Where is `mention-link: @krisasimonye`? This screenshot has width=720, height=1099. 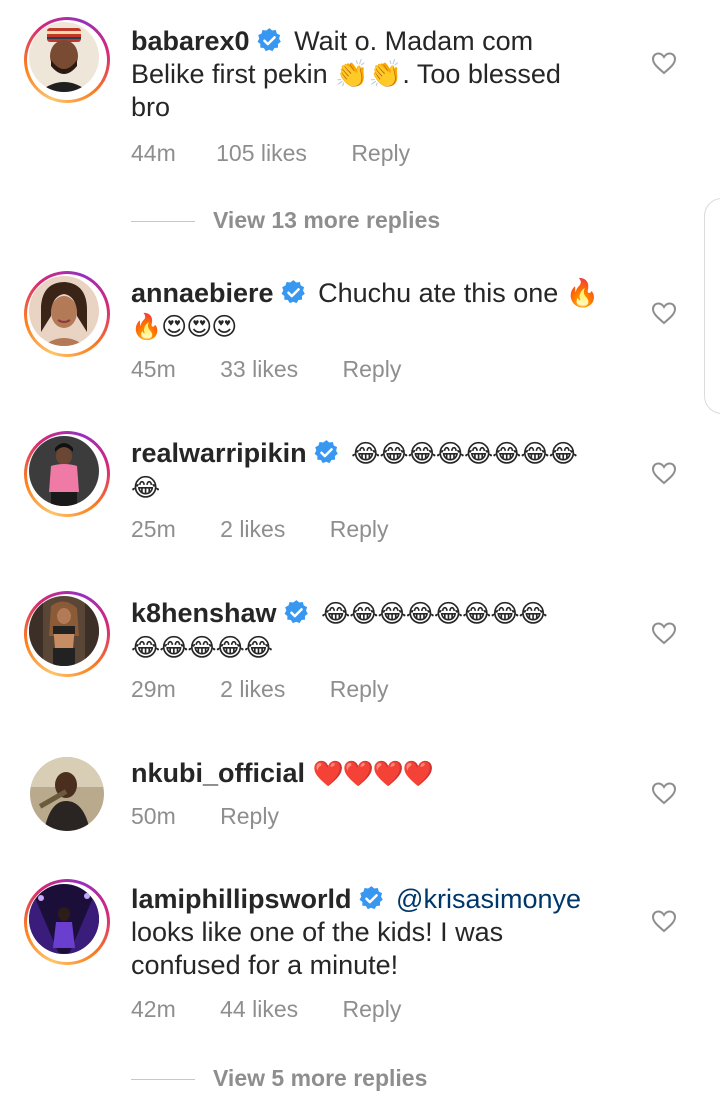 mention-link: @krisasimonye is located at coordinates (488, 899).